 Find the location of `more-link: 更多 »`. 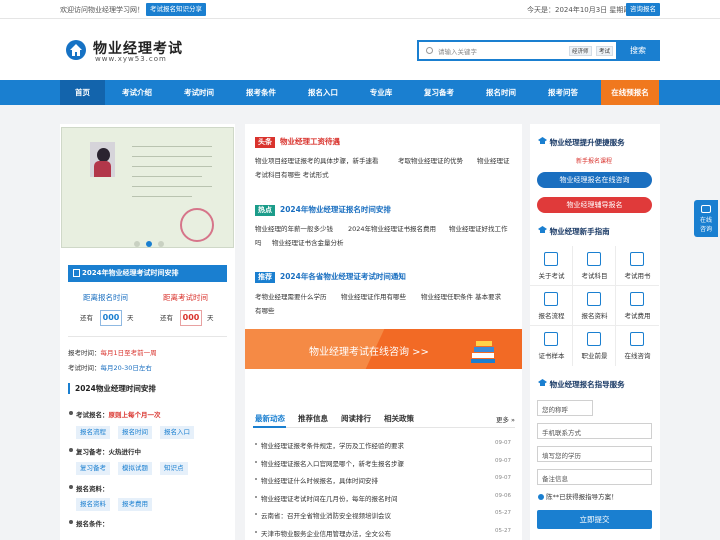

more-link: 更多 » is located at coordinates (505, 419).